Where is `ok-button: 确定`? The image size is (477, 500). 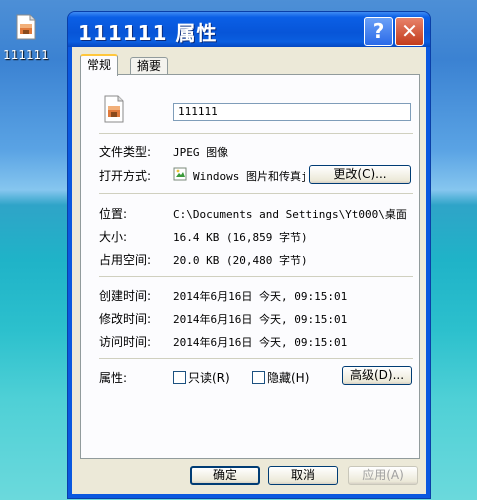
ok-button: 确定 is located at coordinates (225, 475).